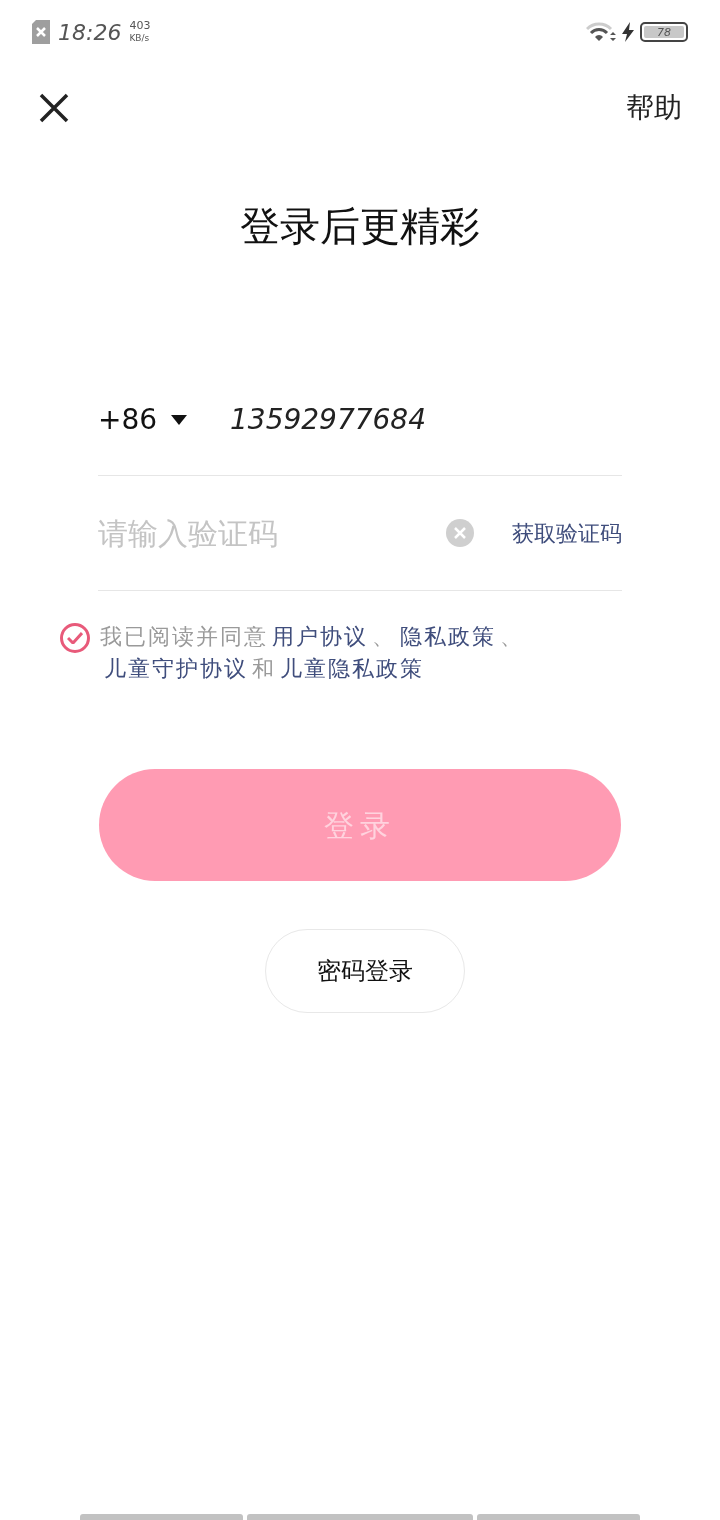 This screenshot has height=1520, width=720. I want to click on speed-unit: KB/s, so click(140, 38).